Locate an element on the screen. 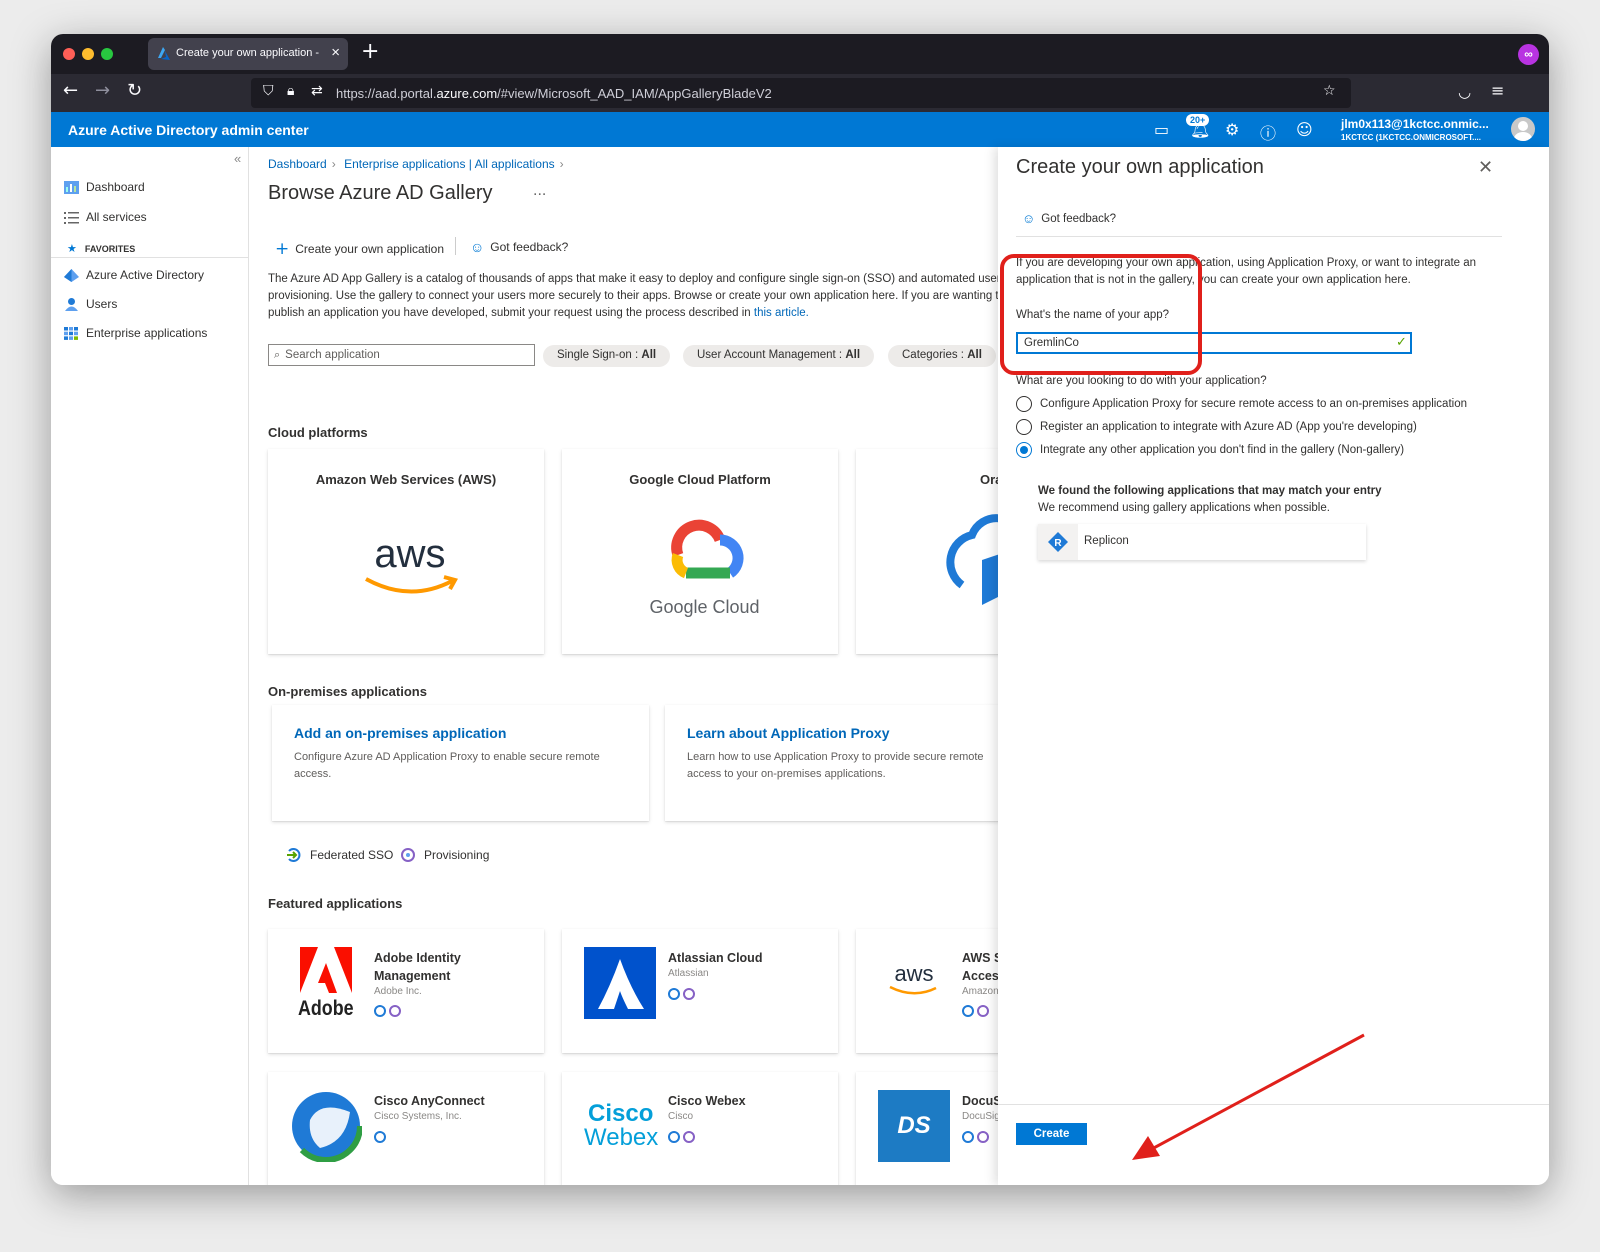 The width and height of the screenshot is (1600, 1252). browser-tab: Create your own application - Az × is located at coordinates (248, 54).